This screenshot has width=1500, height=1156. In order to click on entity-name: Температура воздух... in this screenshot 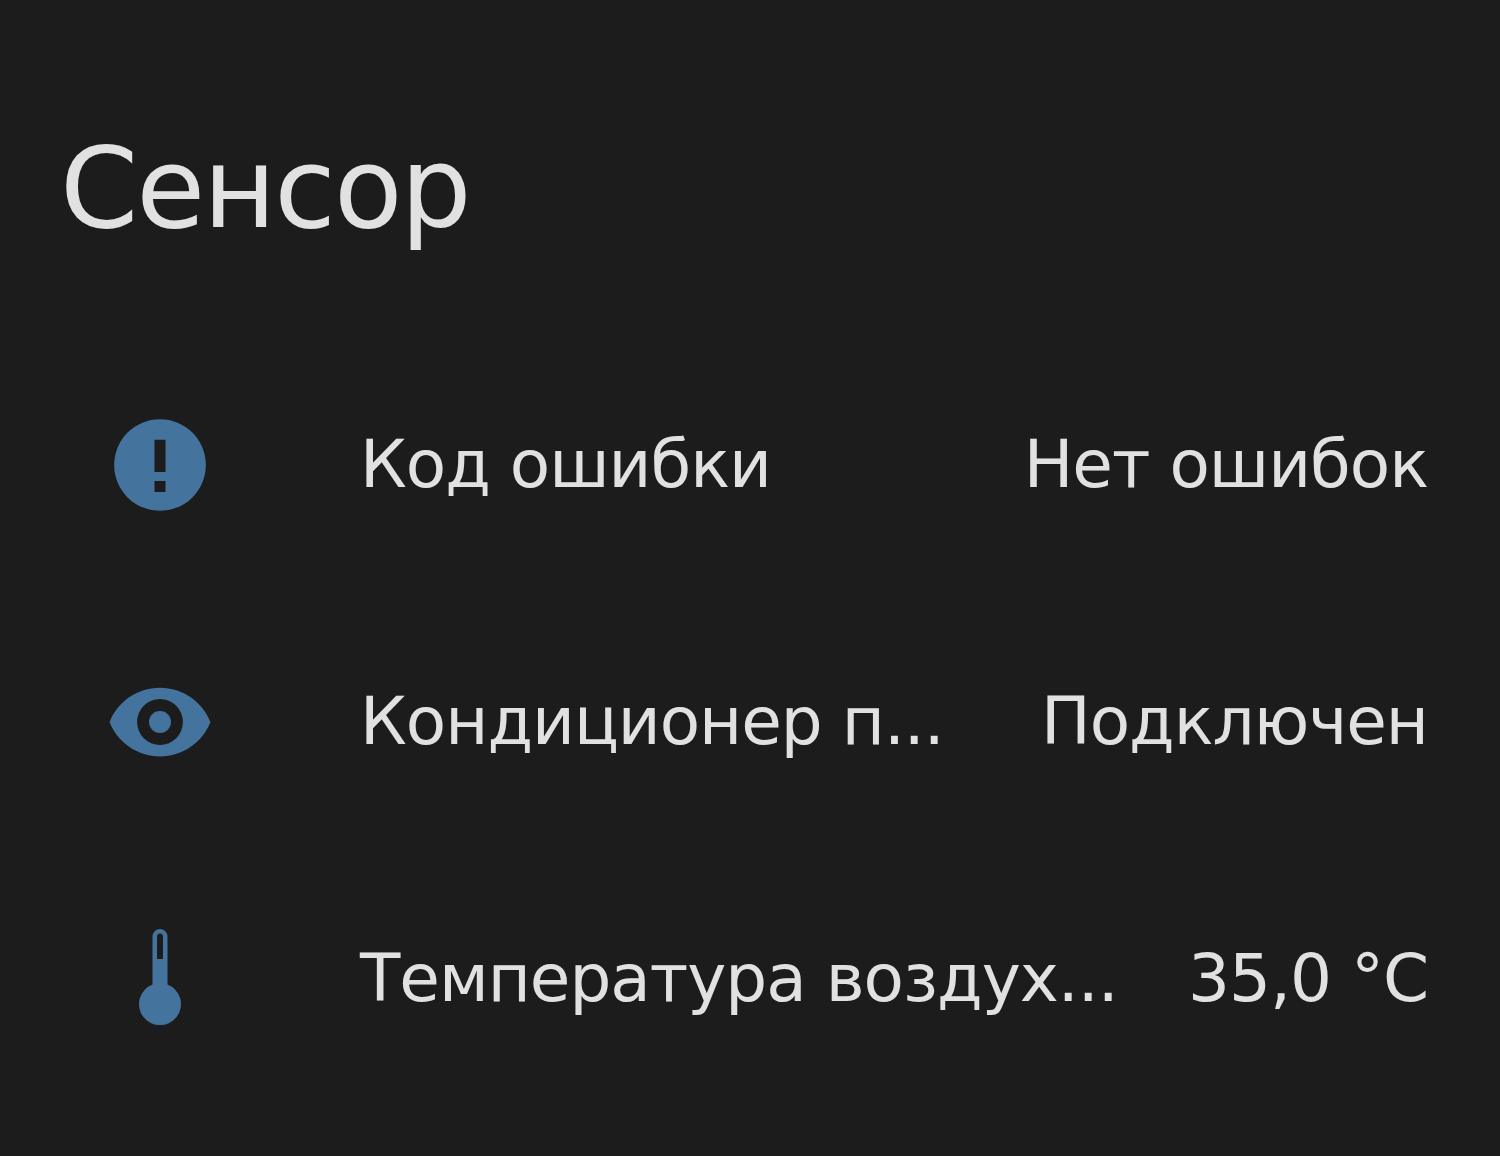, I will do `click(706, 978)`.